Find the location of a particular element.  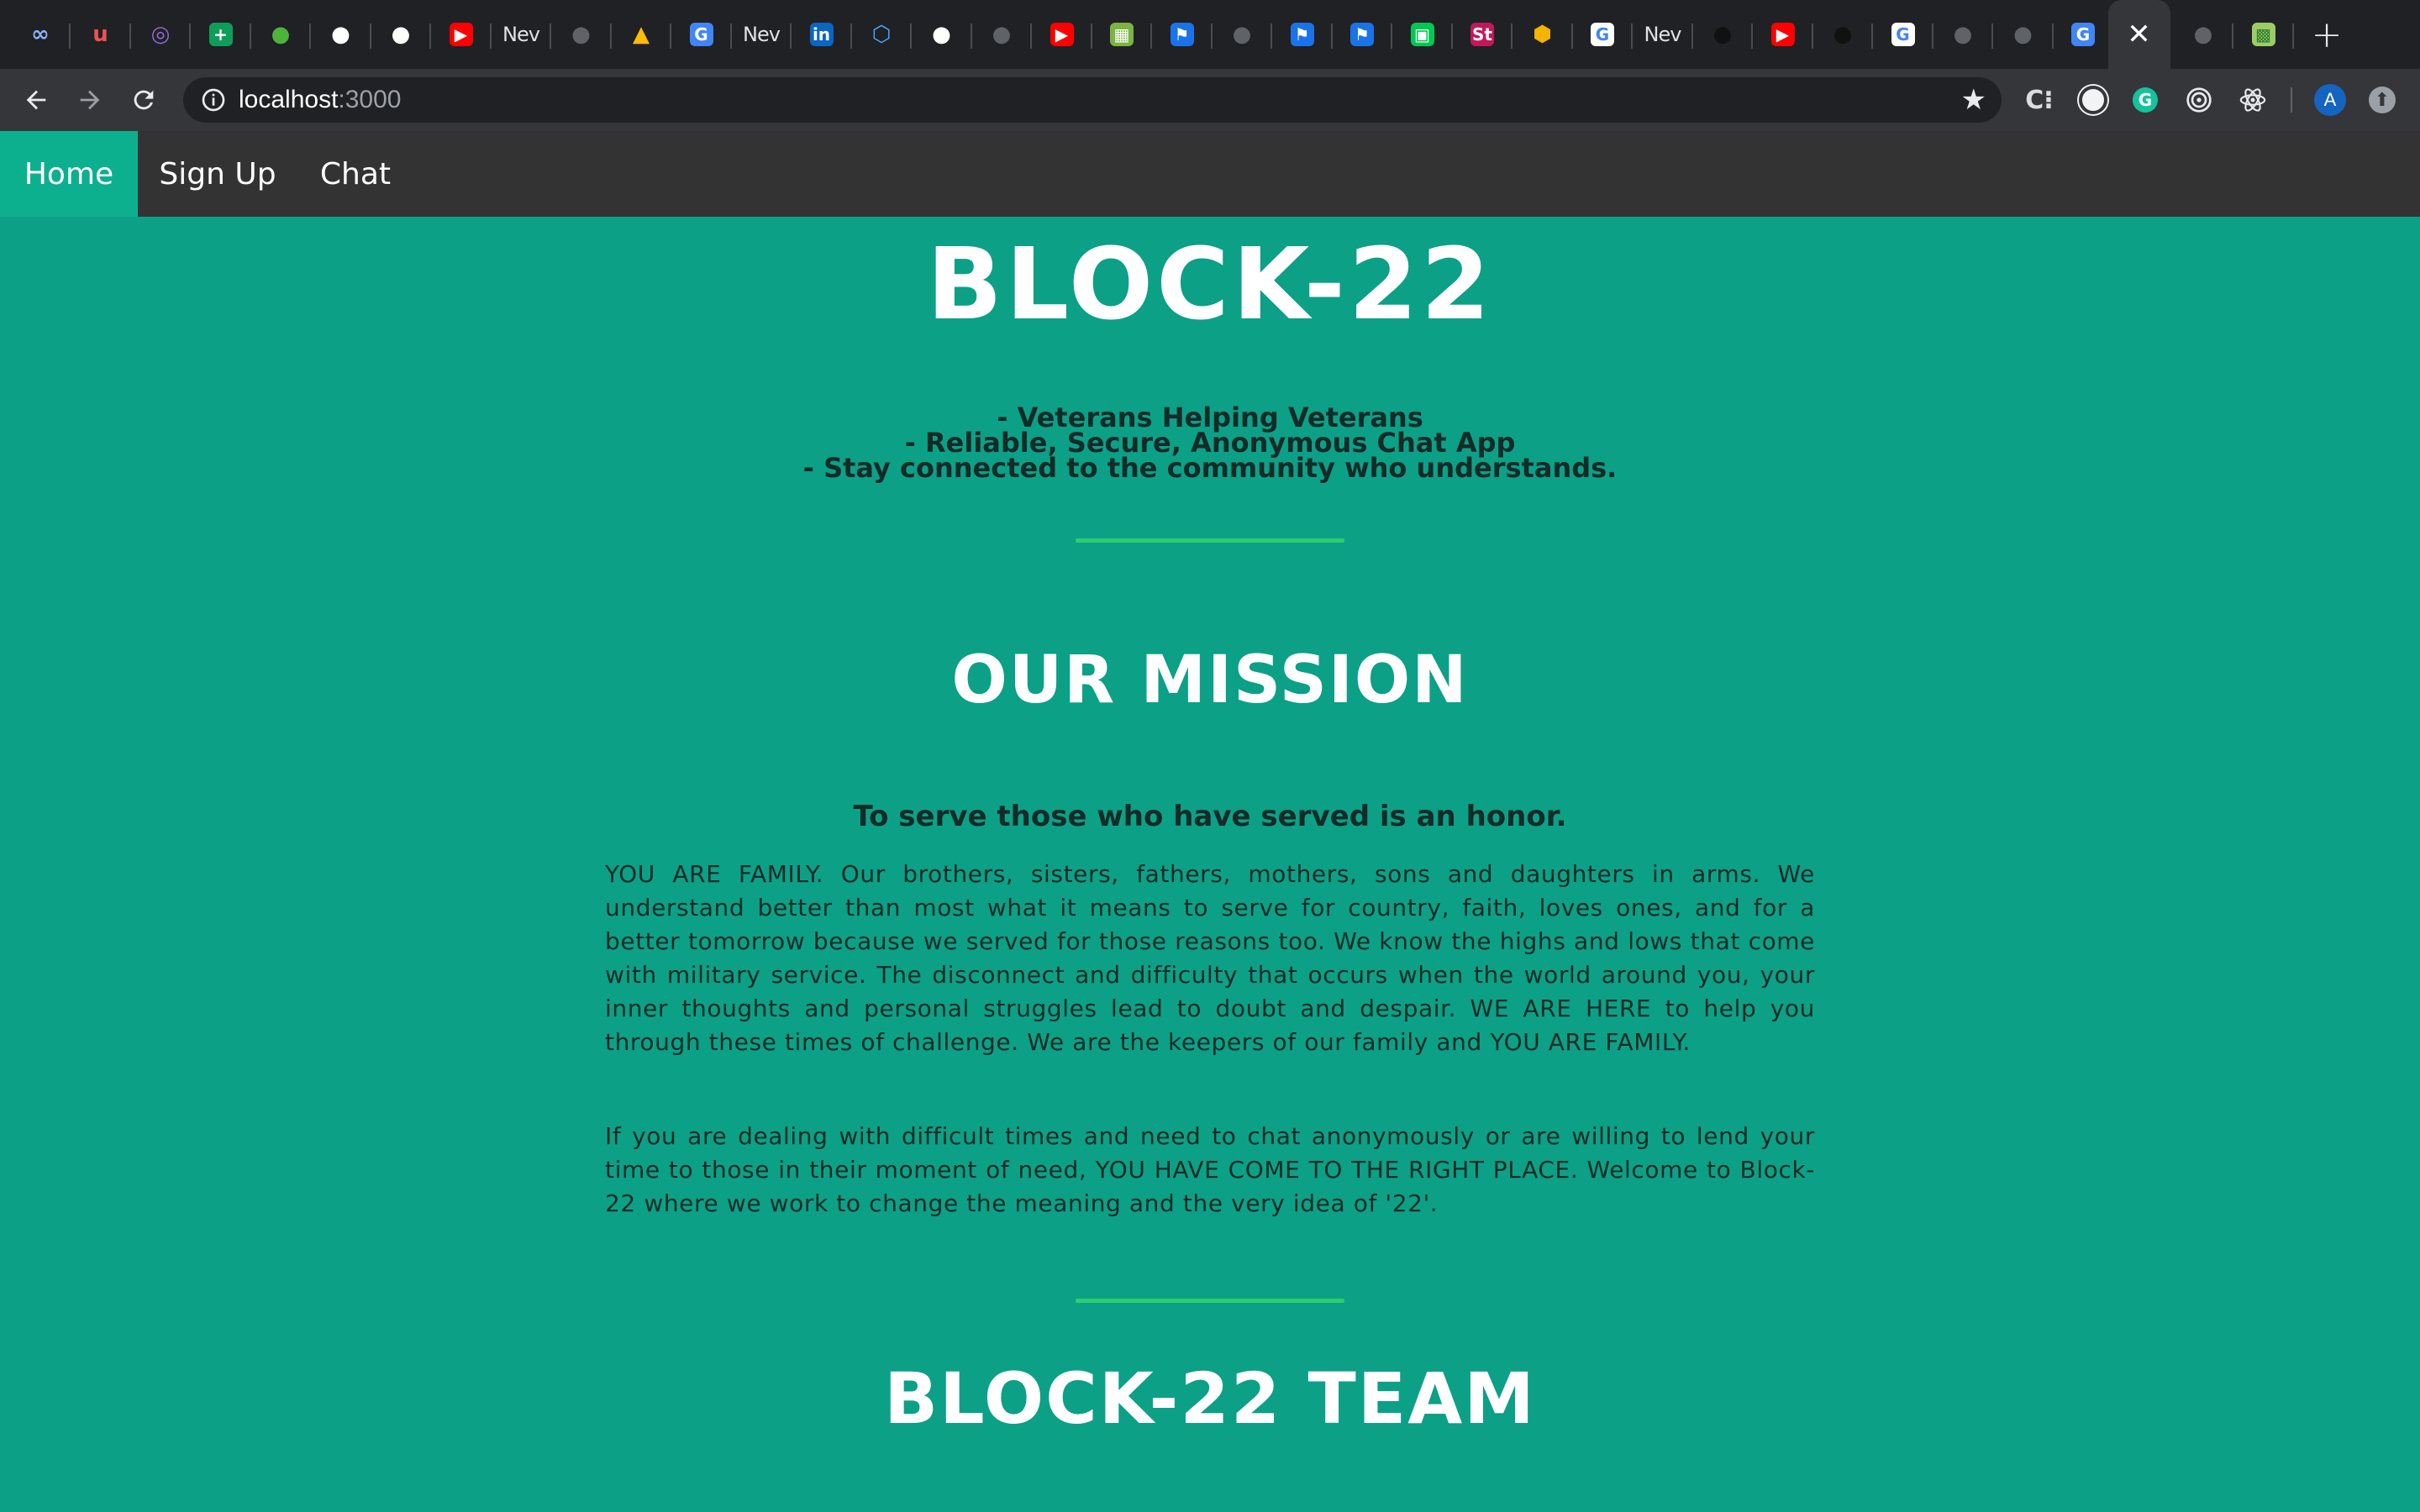

section-divider is located at coordinates (1210, 540).